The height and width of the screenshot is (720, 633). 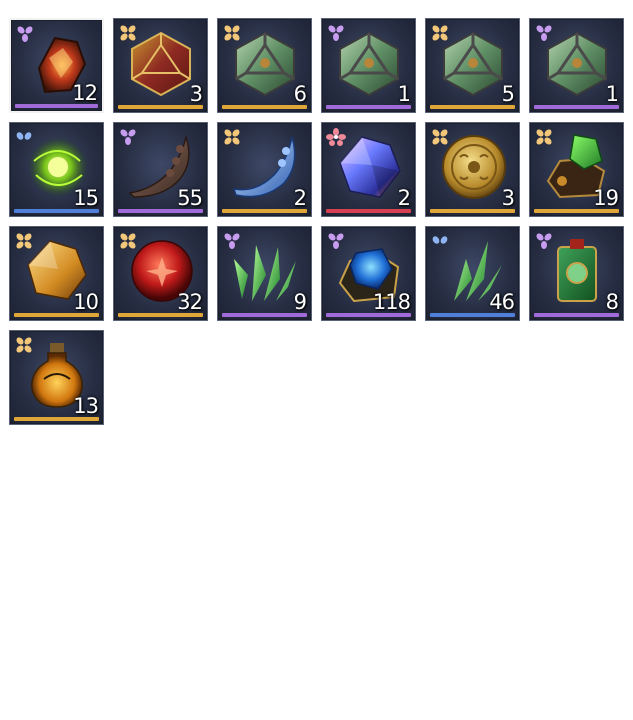 I want to click on inventory-slot: 8, so click(x=576, y=273).